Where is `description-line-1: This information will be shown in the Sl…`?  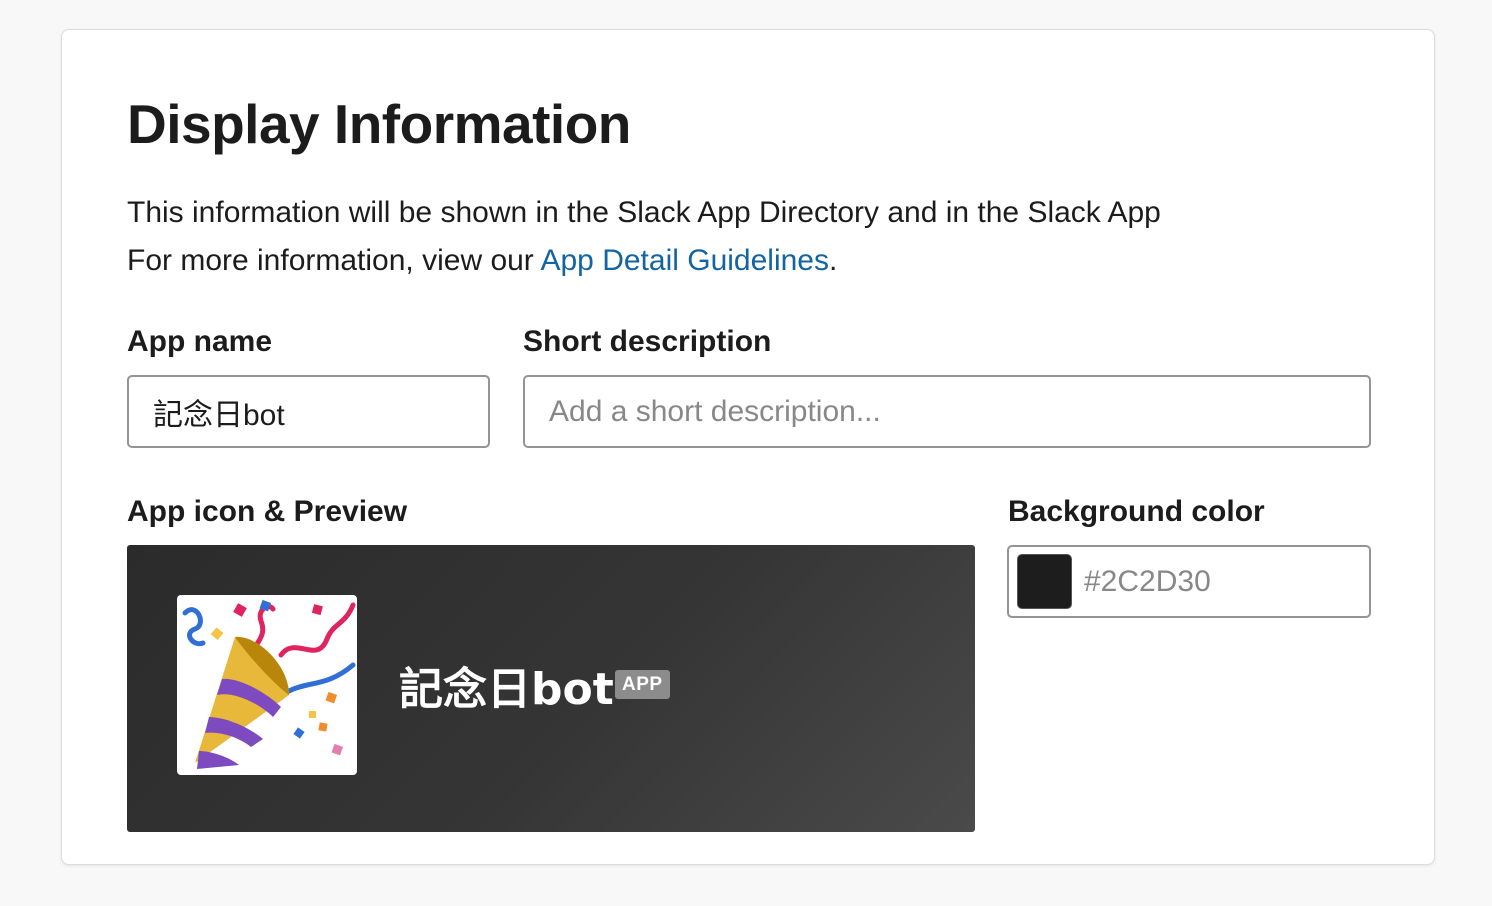 description-line-1: This information will be shown in the Sl… is located at coordinates (644, 212).